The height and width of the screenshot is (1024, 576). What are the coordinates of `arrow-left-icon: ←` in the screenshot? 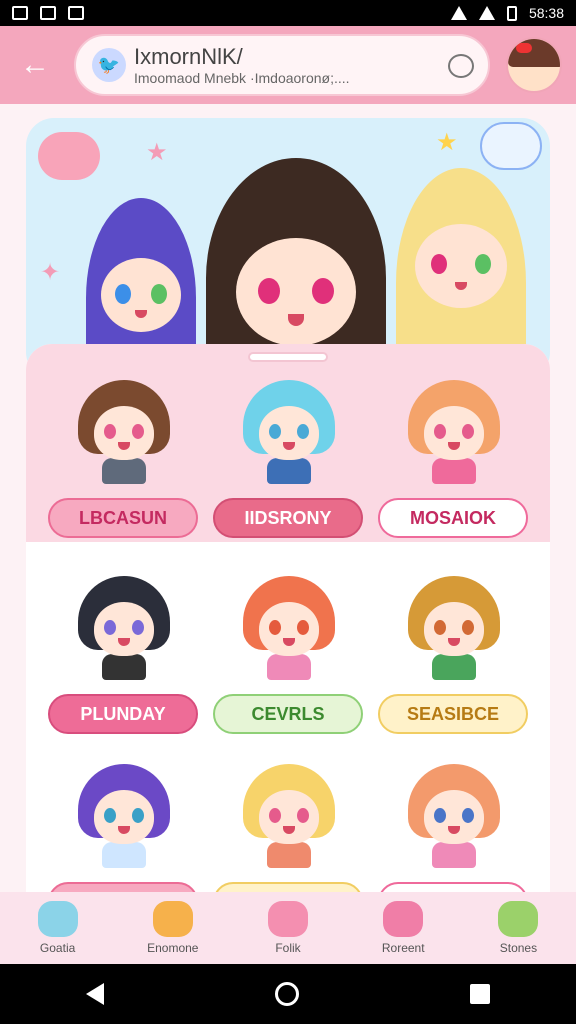 It's located at (35, 64).